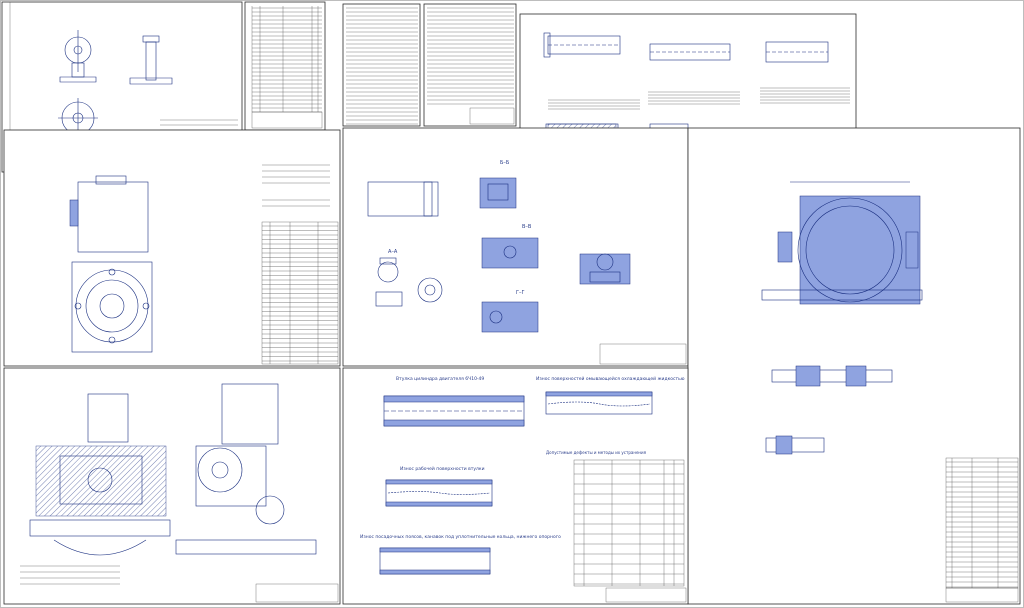  What do you see at coordinates (515, 247) in the screenshot?
I see `sheet-fixture-views: А–А Б–Б В–В Г–Г` at bounding box center [515, 247].